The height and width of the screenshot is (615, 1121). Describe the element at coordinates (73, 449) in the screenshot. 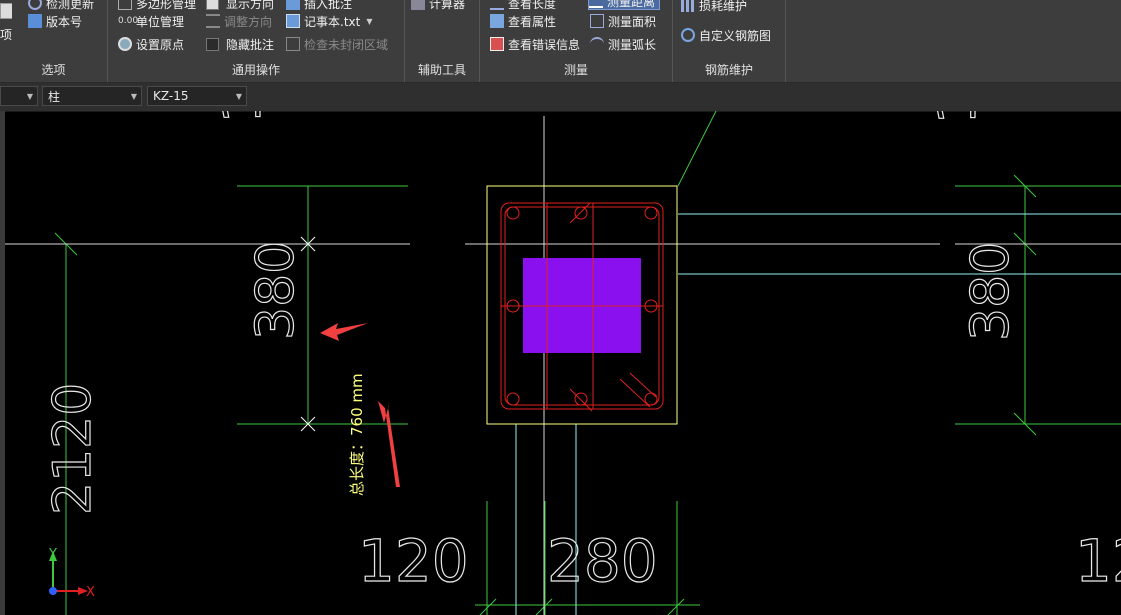

I see `dim-text-2120: 2120` at that location.